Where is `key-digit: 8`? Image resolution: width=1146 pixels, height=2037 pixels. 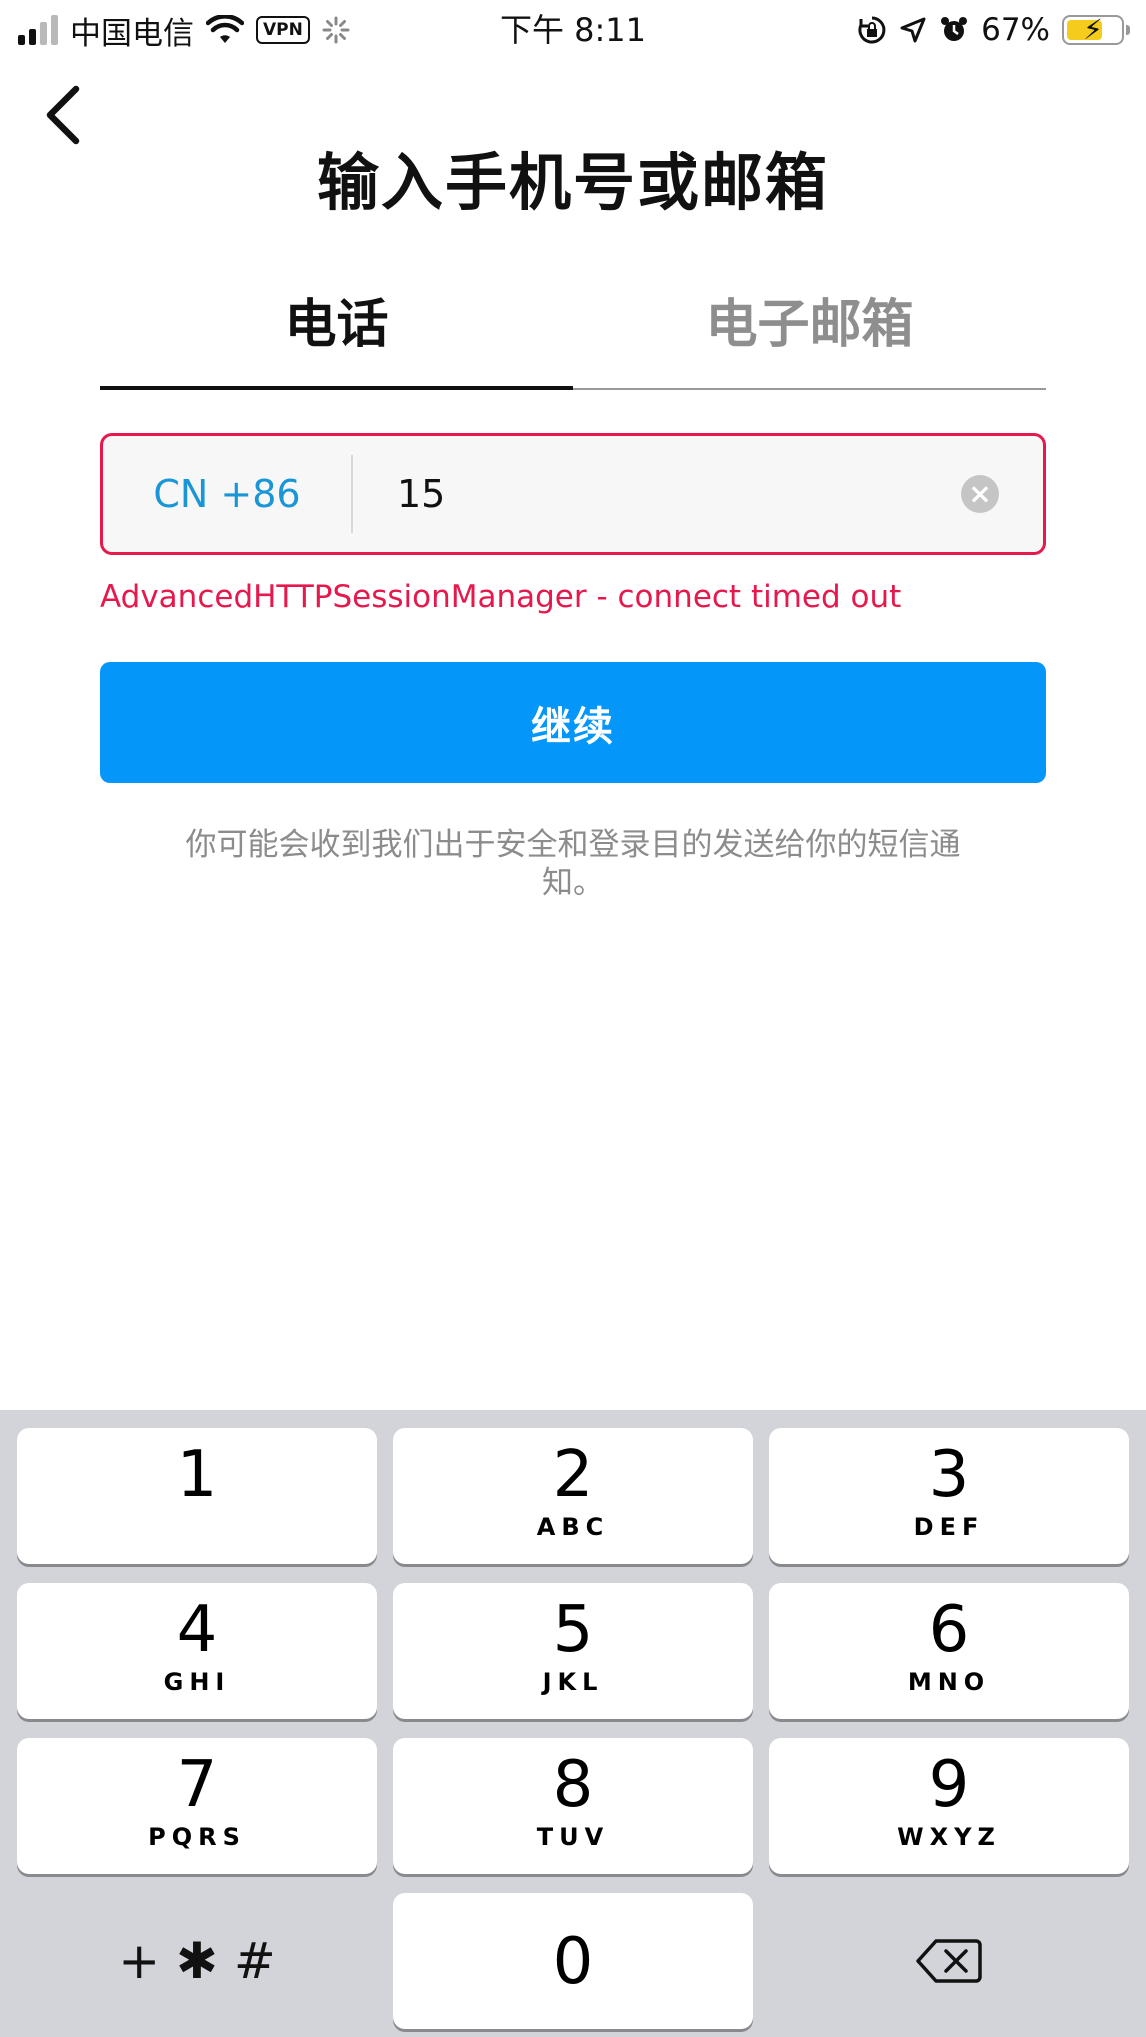 key-digit: 8 is located at coordinates (573, 1785).